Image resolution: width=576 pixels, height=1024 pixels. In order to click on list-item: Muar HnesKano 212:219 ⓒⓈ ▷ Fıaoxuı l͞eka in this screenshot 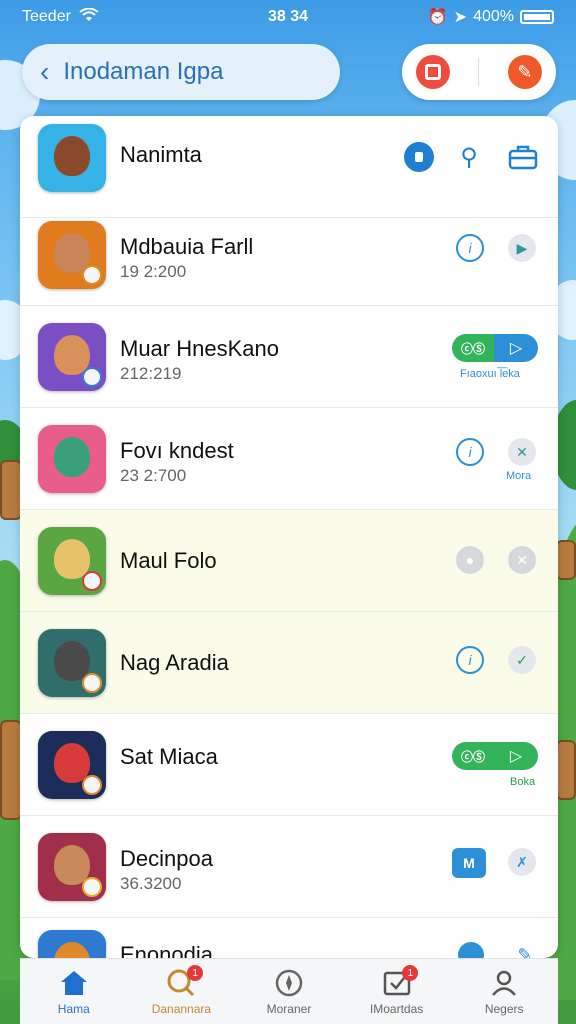, I will do `click(289, 357)`.